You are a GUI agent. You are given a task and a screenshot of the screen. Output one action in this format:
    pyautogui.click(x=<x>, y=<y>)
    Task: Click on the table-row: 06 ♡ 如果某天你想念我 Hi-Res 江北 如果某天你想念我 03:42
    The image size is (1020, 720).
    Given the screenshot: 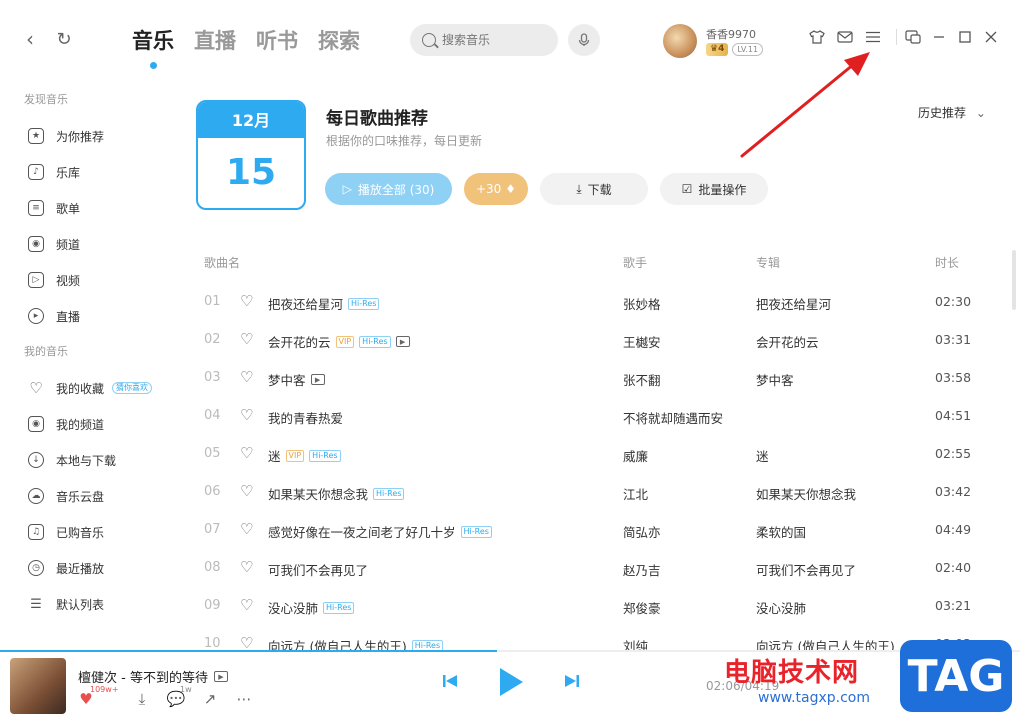 What is the action you would take?
    pyautogui.click(x=589, y=492)
    